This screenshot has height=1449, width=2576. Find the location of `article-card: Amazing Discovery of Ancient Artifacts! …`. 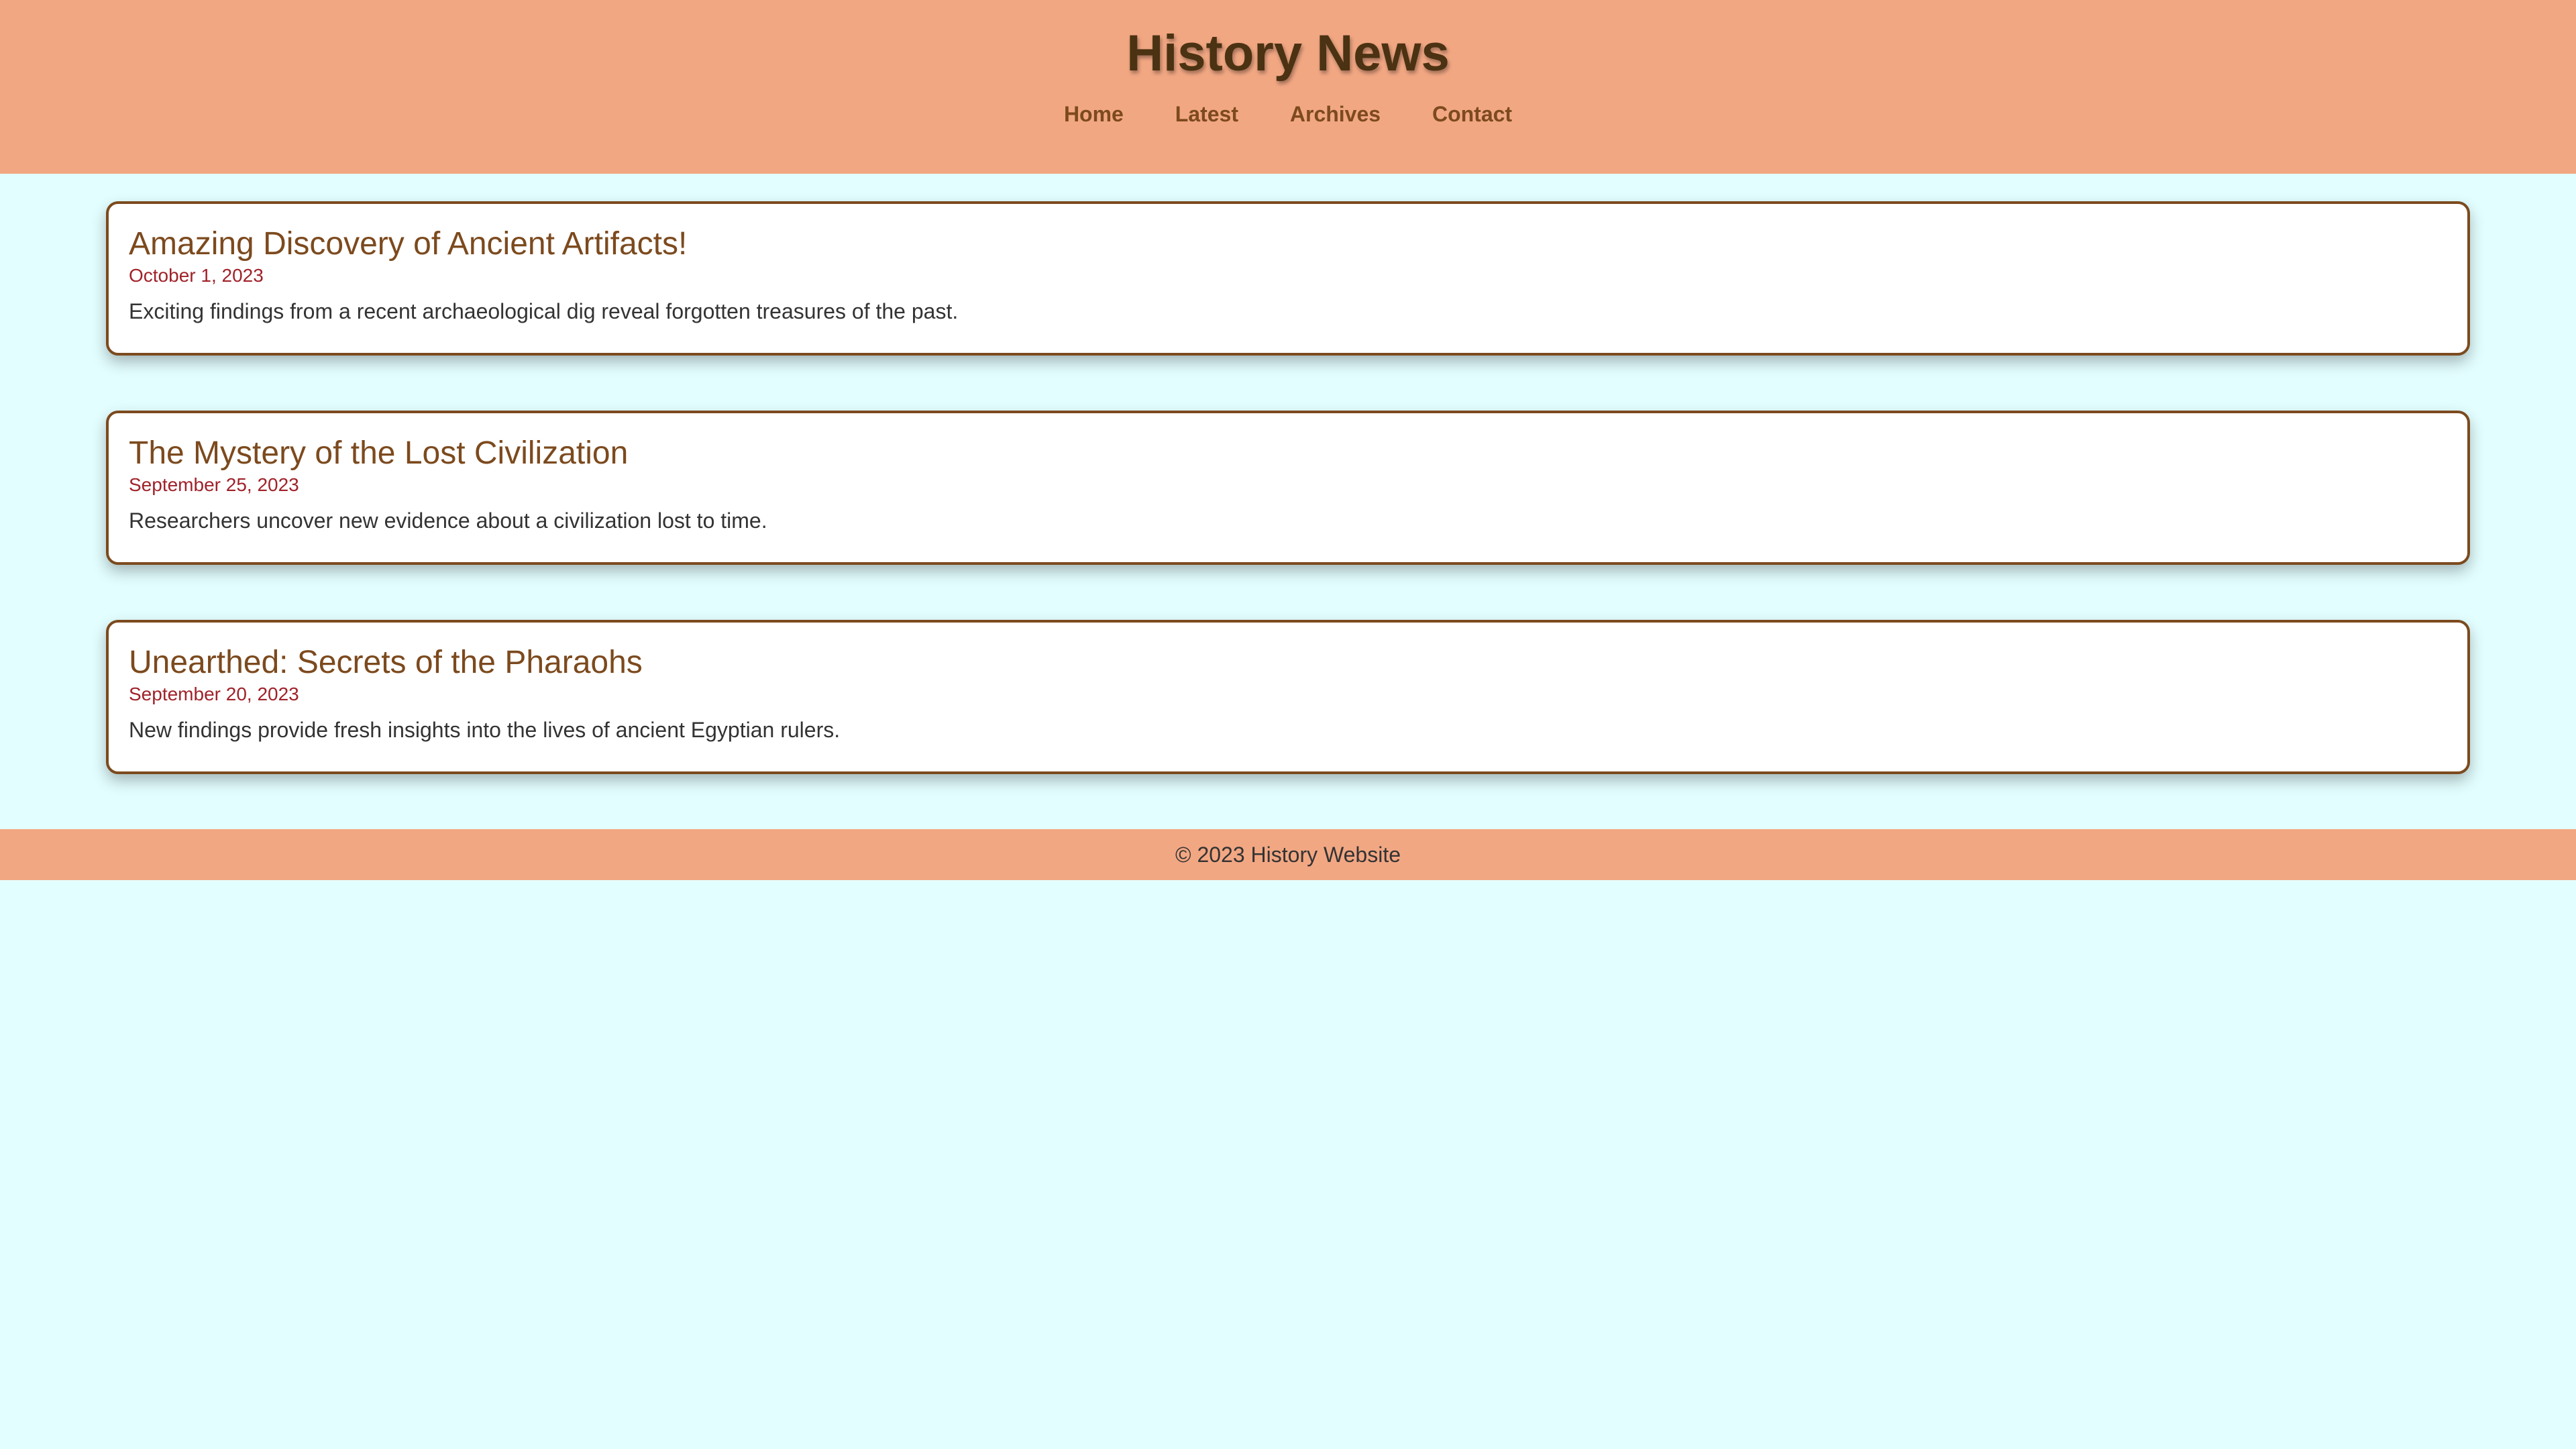

article-card: Amazing Discovery of Ancient Artifacts! … is located at coordinates (1288, 278).